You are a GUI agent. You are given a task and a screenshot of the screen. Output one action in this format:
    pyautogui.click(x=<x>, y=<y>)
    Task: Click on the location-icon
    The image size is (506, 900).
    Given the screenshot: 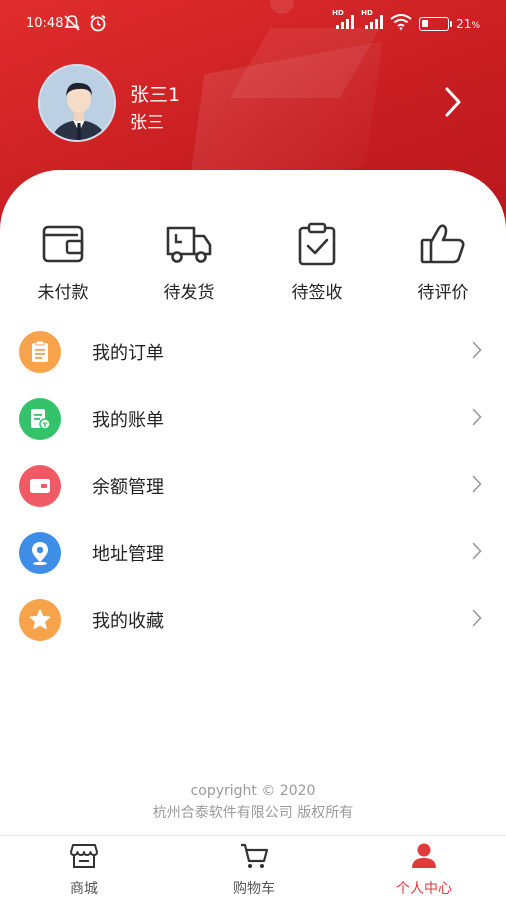 What is the action you would take?
    pyautogui.click(x=40, y=552)
    